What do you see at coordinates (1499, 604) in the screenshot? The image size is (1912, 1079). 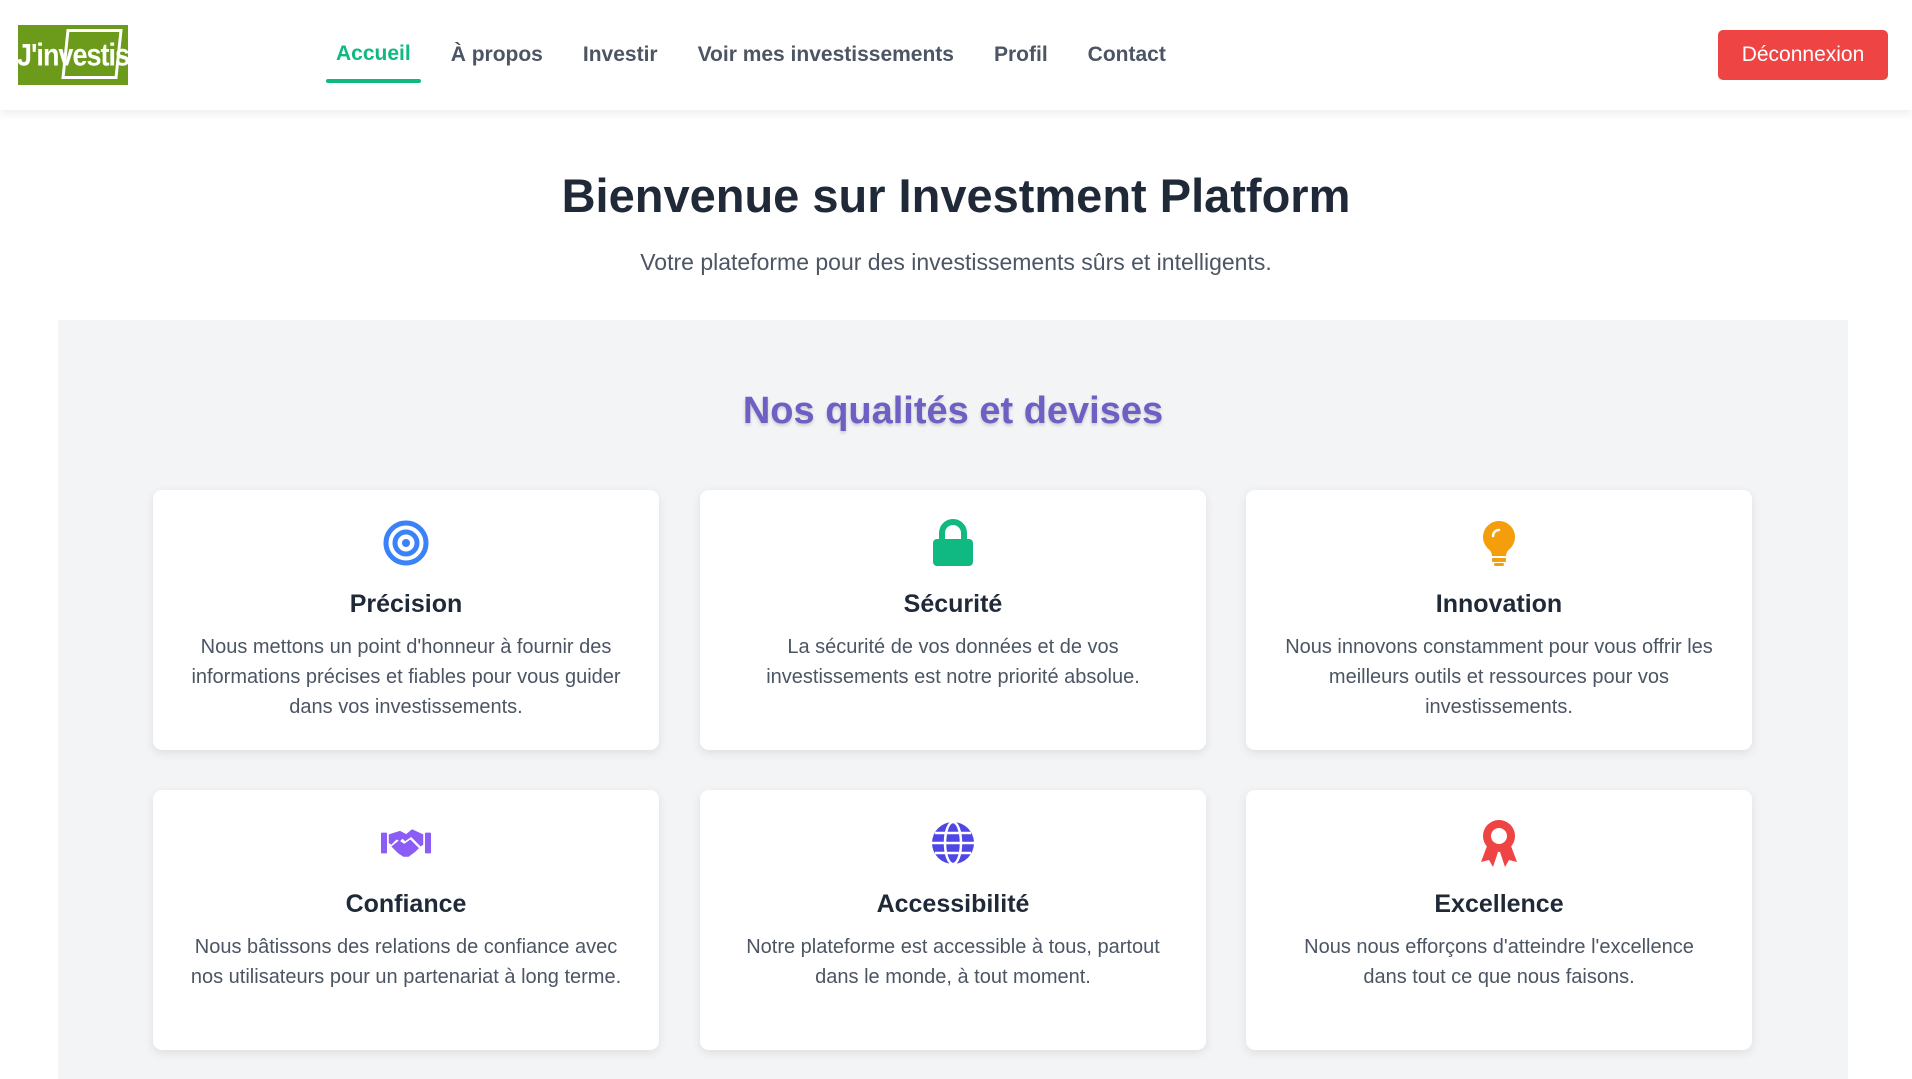 I see `card-title: Innovation` at bounding box center [1499, 604].